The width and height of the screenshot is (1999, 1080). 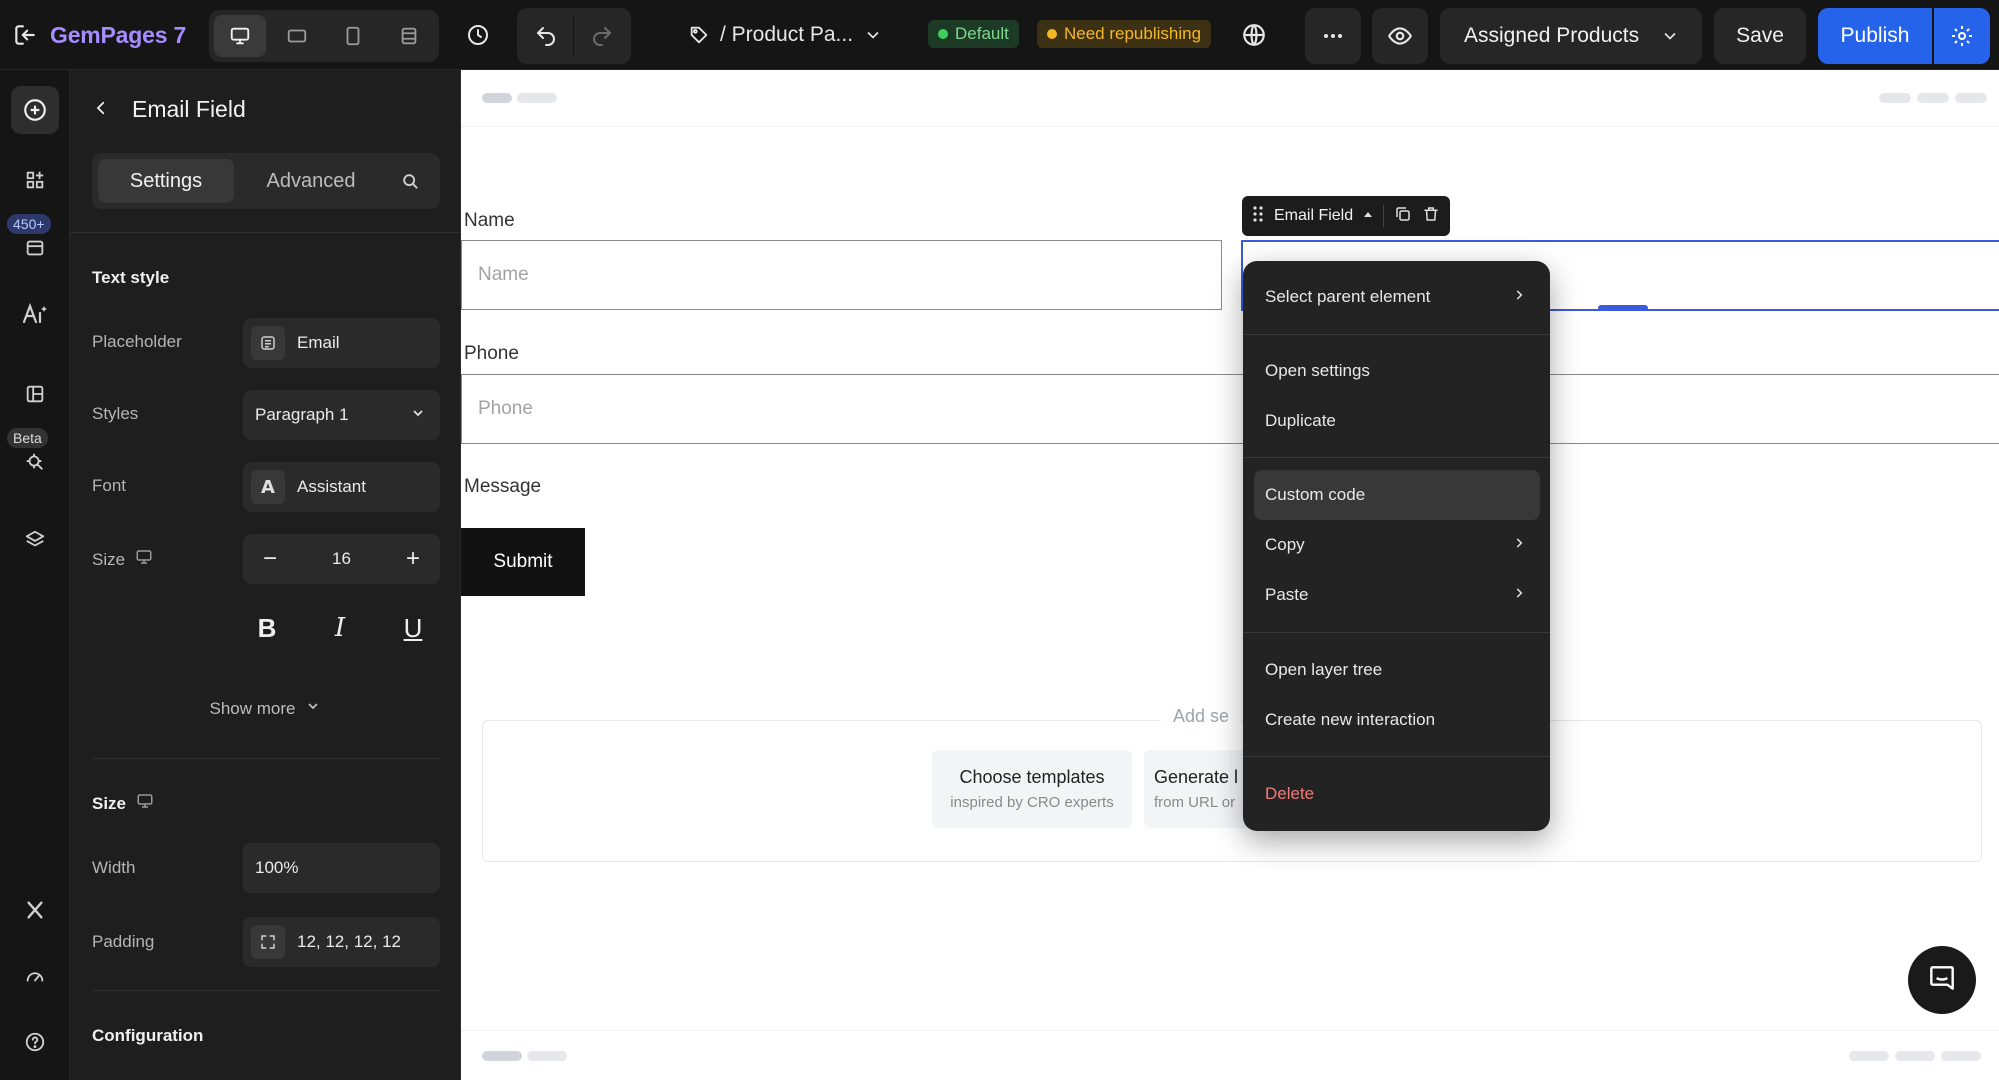 What do you see at coordinates (109, 803) in the screenshot?
I see `size-heading: Size` at bounding box center [109, 803].